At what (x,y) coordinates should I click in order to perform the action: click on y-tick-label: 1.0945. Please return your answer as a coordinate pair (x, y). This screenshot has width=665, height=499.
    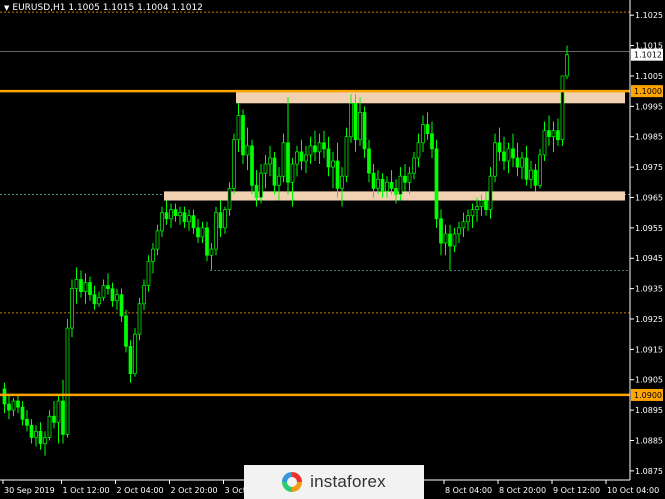
    Looking at the image, I should click on (649, 258).